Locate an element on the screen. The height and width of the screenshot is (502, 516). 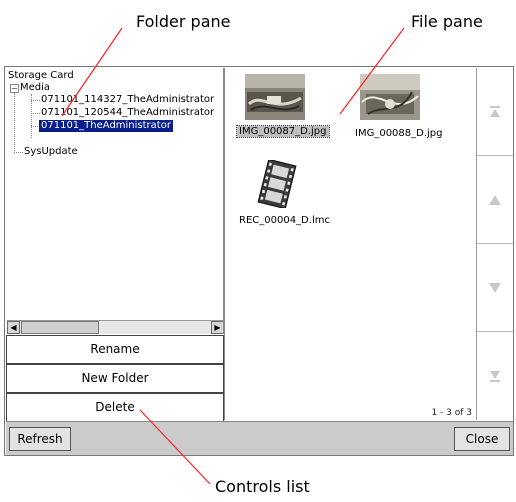
file-name: REC_00004_D.lmc is located at coordinates (284, 220).